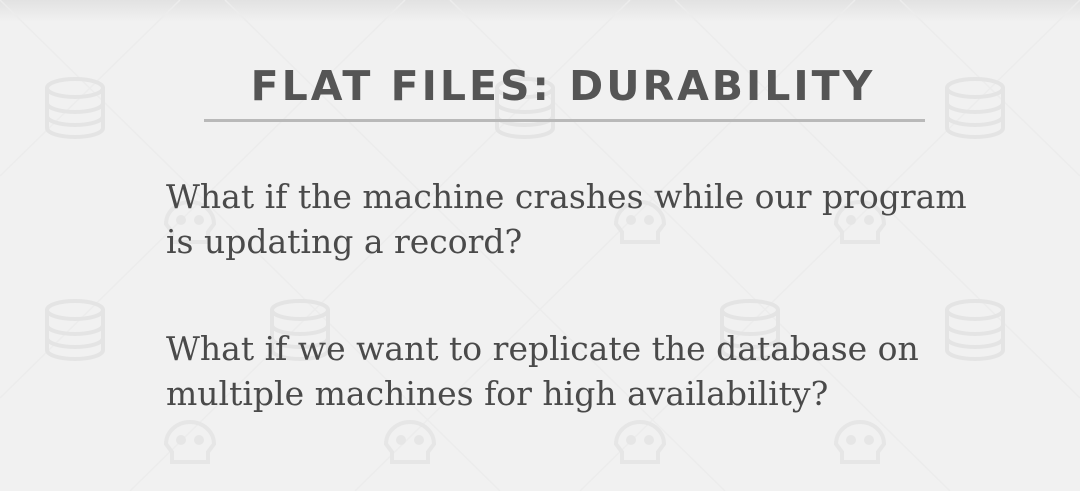  Describe the element at coordinates (564, 120) in the screenshot. I see `title-underline` at that location.